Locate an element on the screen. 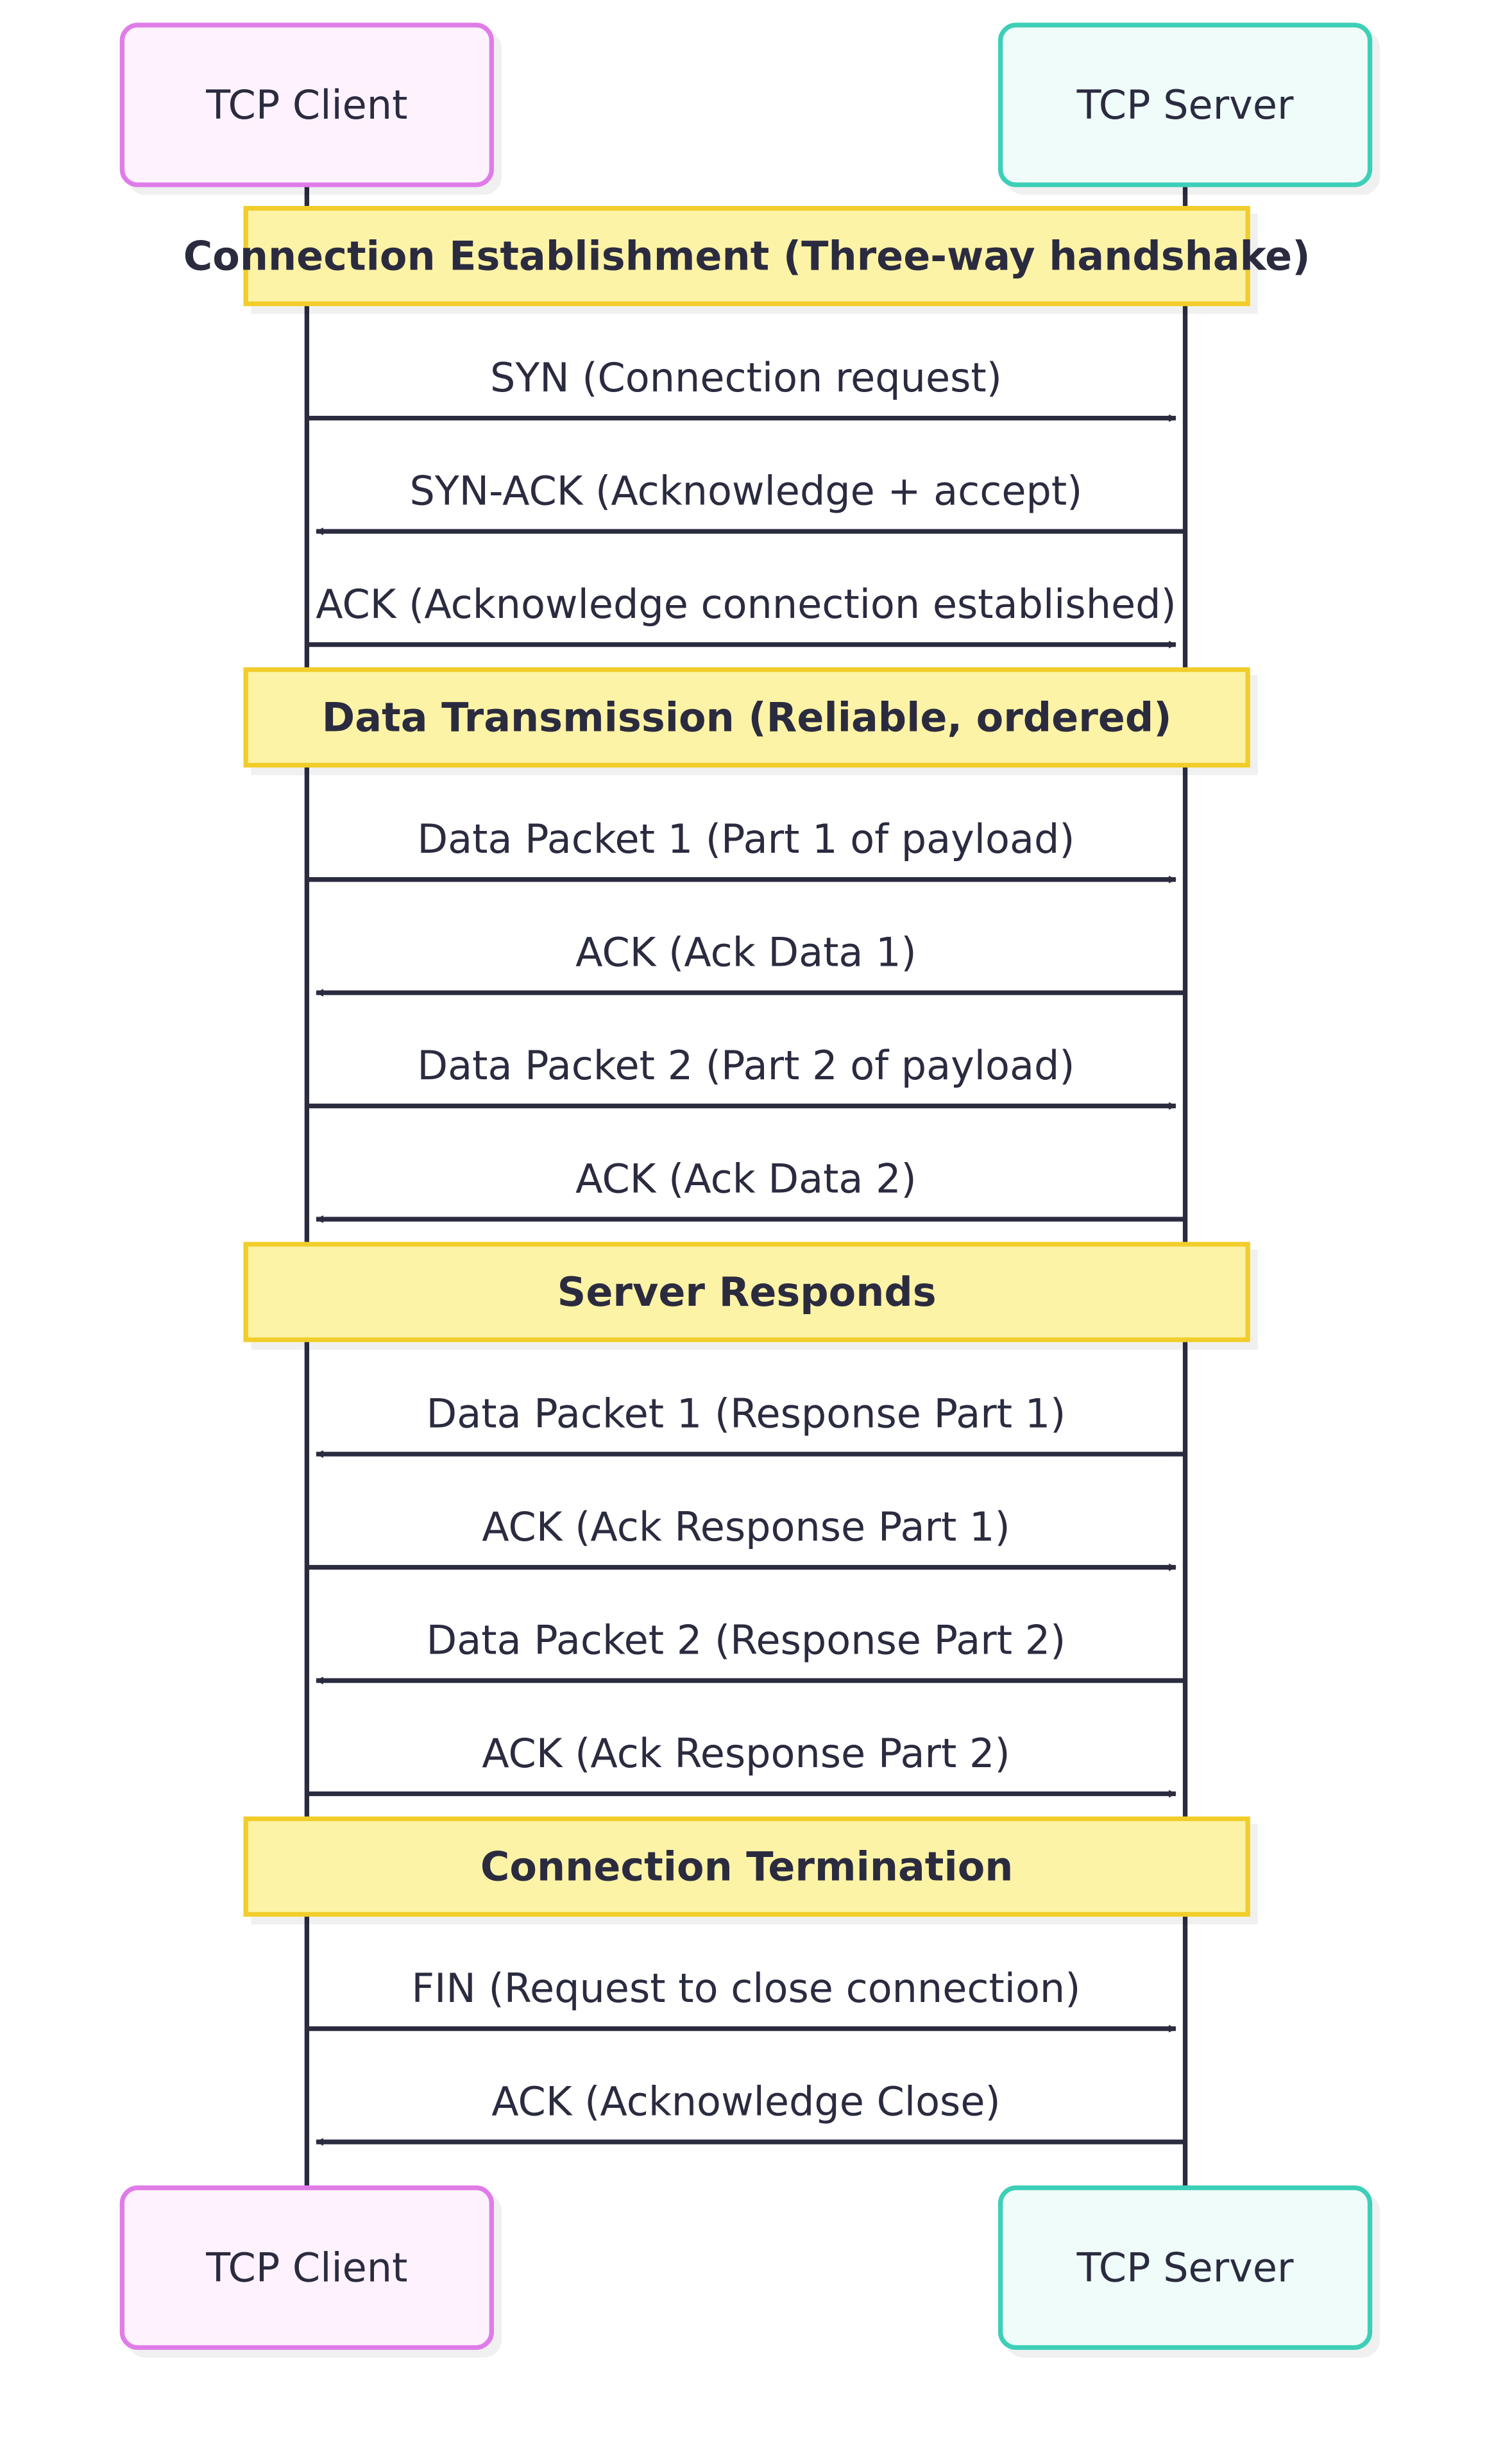 The height and width of the screenshot is (2464, 1503). message-0-0: SYN (Connection request) is located at coordinates (741, 388).